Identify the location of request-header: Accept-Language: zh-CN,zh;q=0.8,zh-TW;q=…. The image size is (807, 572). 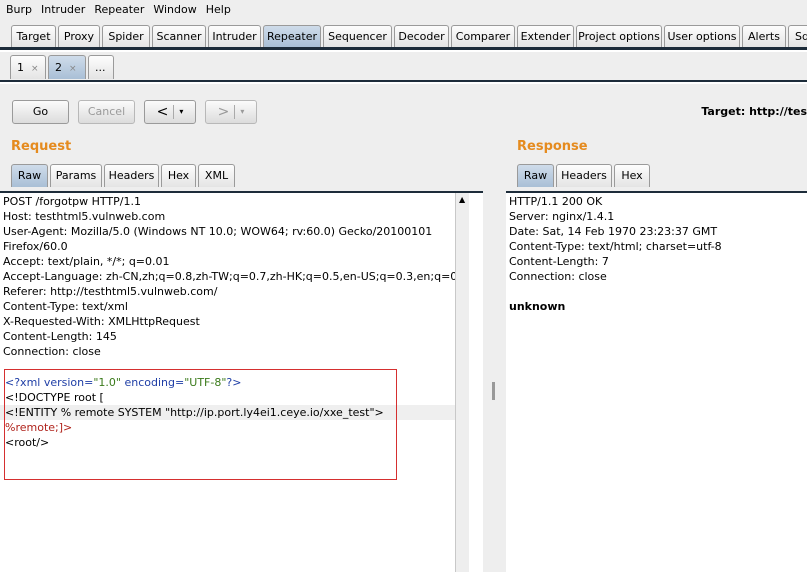
(235, 276).